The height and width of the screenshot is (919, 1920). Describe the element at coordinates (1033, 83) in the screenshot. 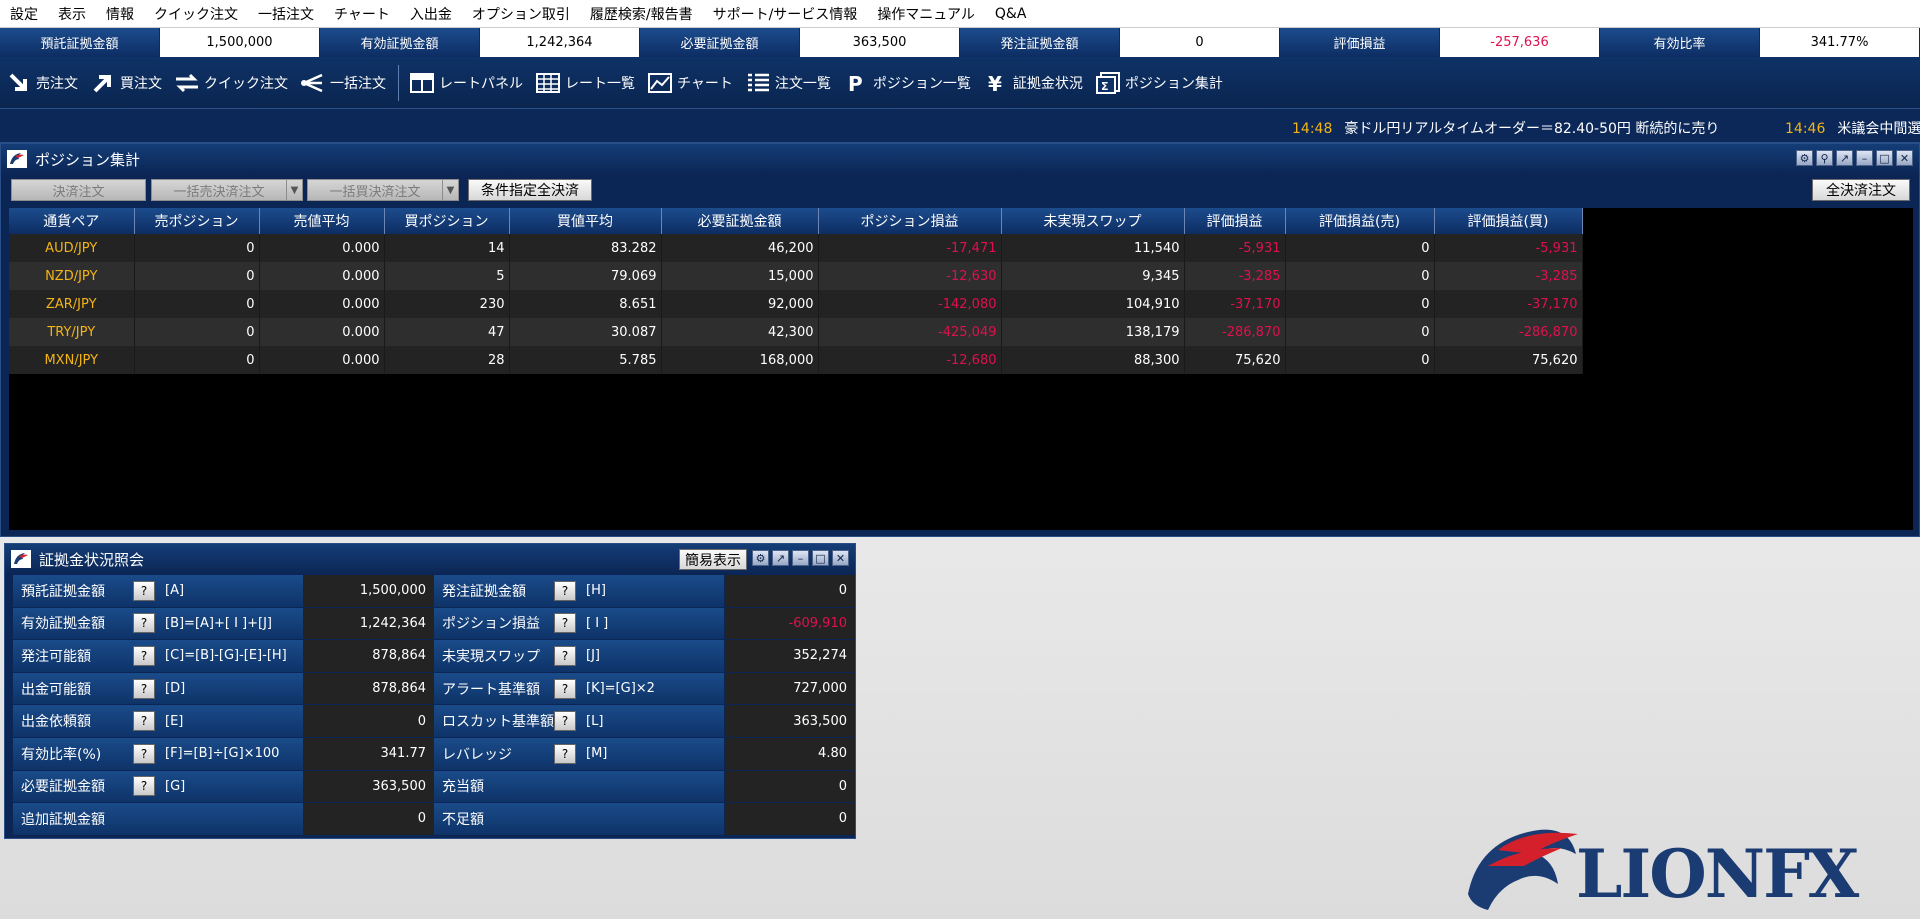

I see `toolbar-button: ¥ 証拠金状況` at that location.